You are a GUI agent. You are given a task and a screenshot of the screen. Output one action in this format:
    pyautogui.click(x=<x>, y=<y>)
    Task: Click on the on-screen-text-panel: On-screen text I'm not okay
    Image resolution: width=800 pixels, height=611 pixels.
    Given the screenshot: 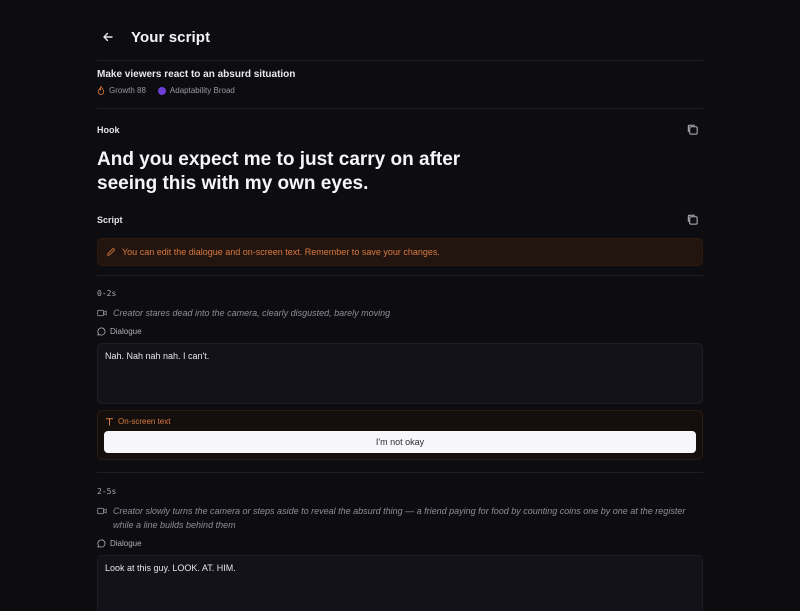 What is the action you would take?
    pyautogui.click(x=400, y=435)
    